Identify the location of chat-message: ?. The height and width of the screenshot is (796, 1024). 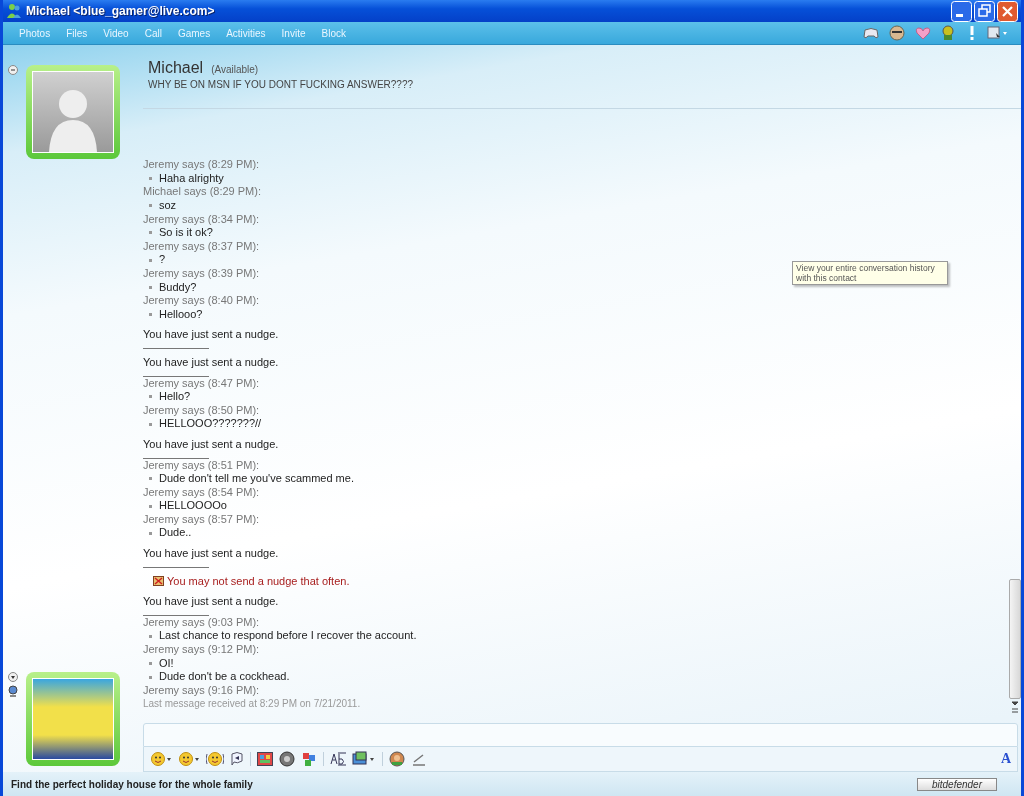
(162, 260).